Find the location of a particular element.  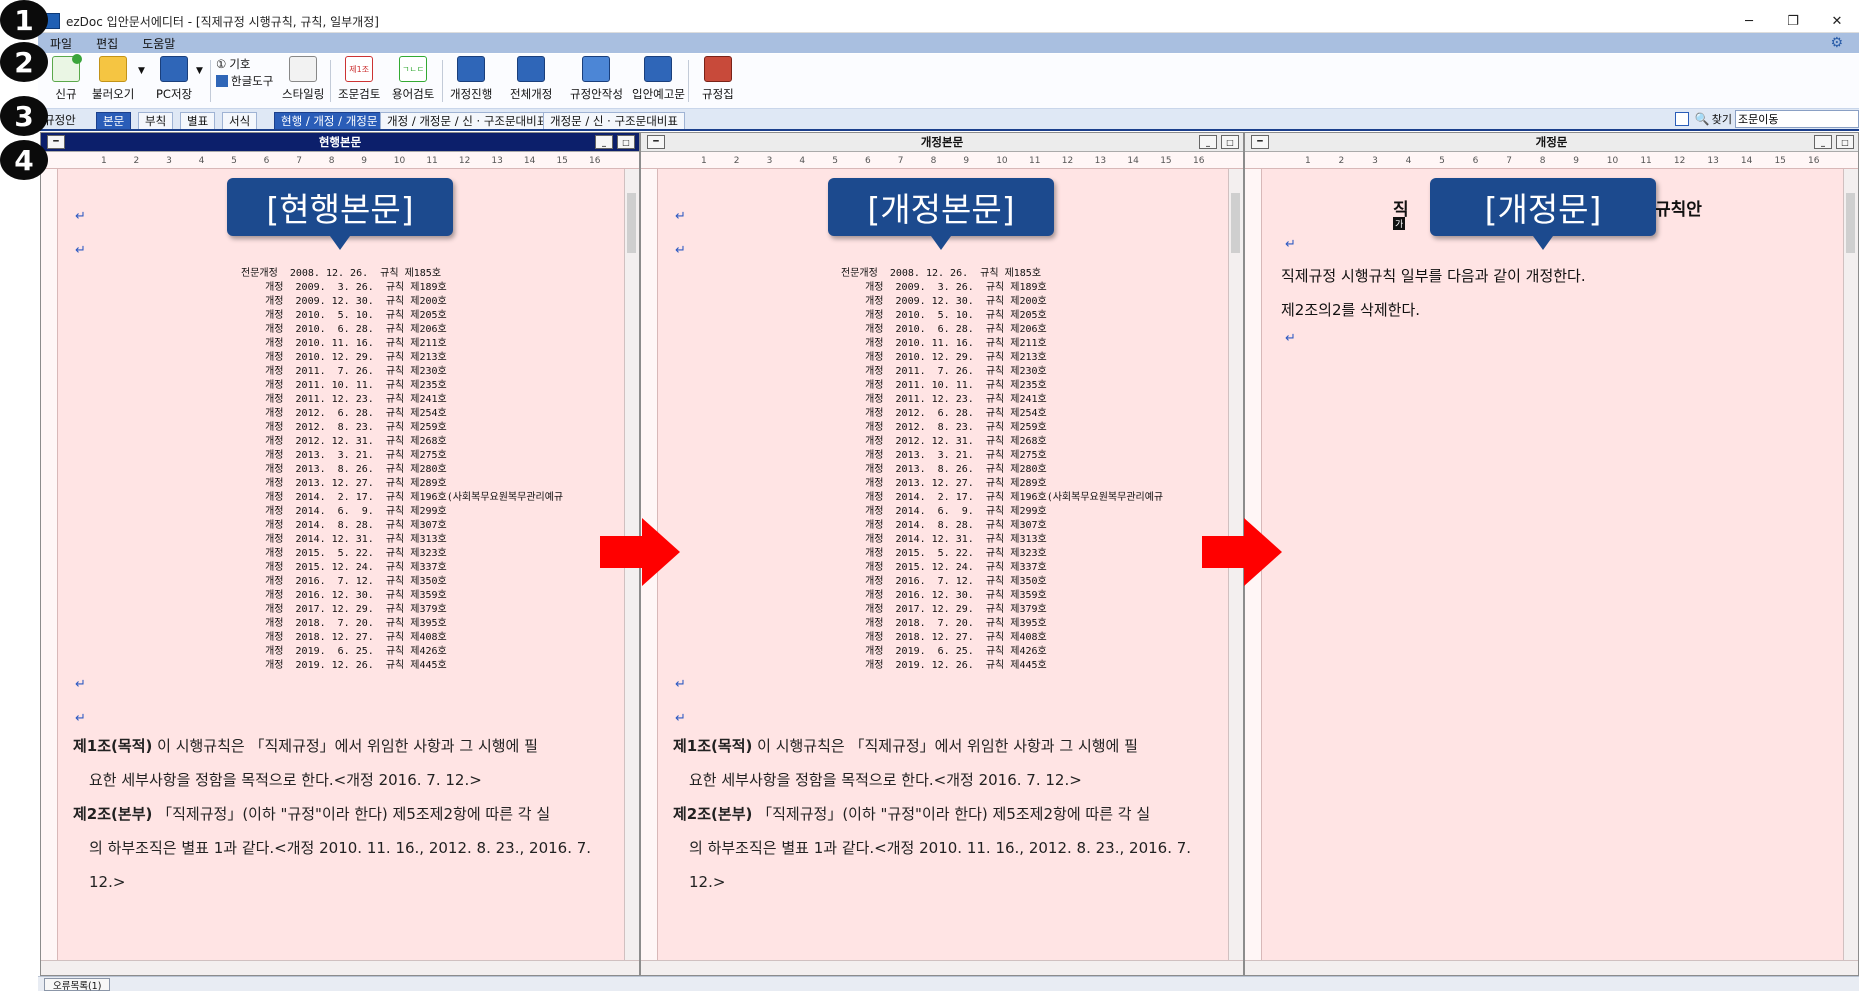

open-dropdown-arrow-icon: ▼ is located at coordinates (141, 71).